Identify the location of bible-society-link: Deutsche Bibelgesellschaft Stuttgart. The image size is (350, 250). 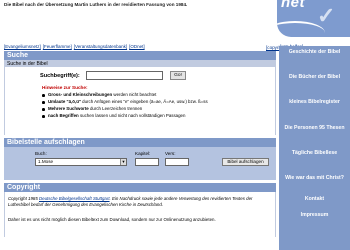
(74, 198).